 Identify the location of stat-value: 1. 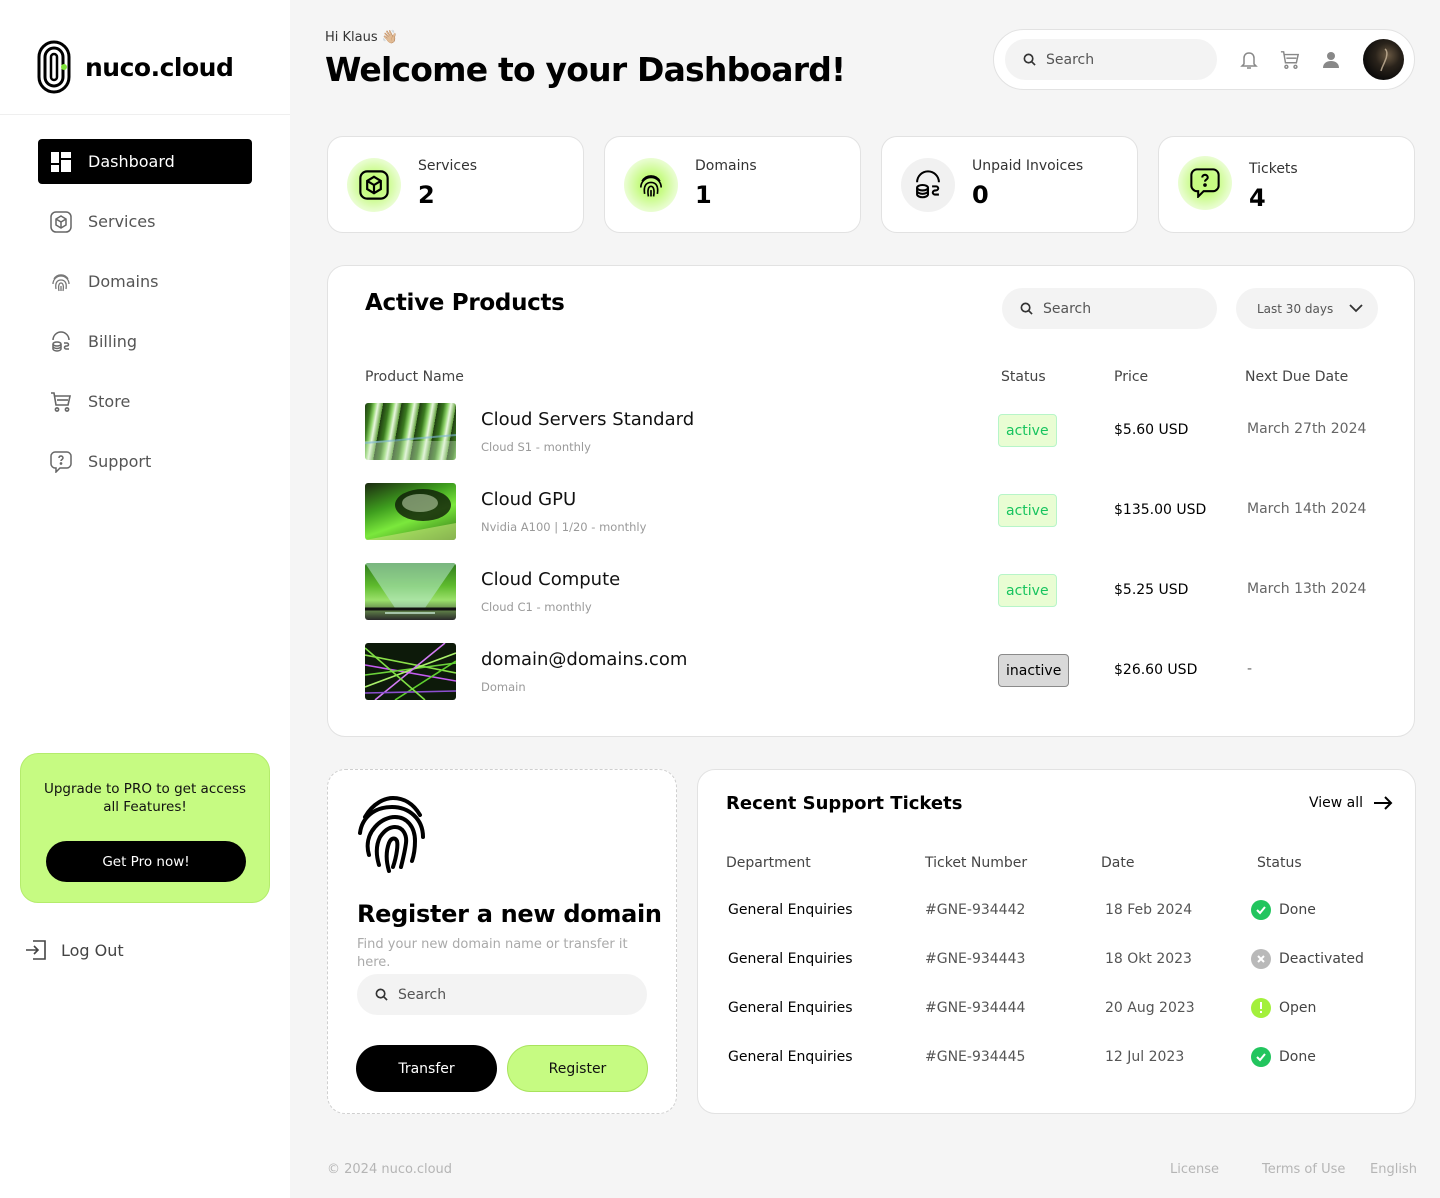
(703, 195).